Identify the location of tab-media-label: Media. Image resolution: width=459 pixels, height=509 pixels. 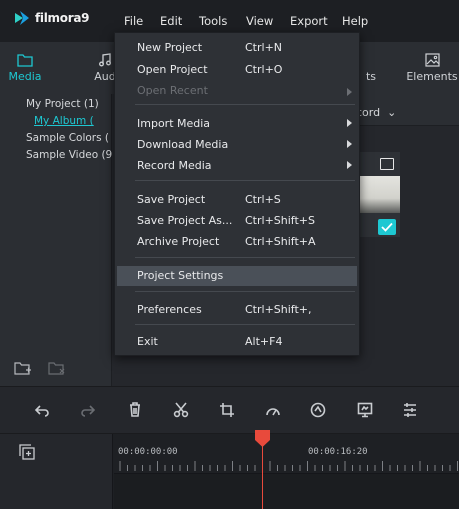
(25, 76).